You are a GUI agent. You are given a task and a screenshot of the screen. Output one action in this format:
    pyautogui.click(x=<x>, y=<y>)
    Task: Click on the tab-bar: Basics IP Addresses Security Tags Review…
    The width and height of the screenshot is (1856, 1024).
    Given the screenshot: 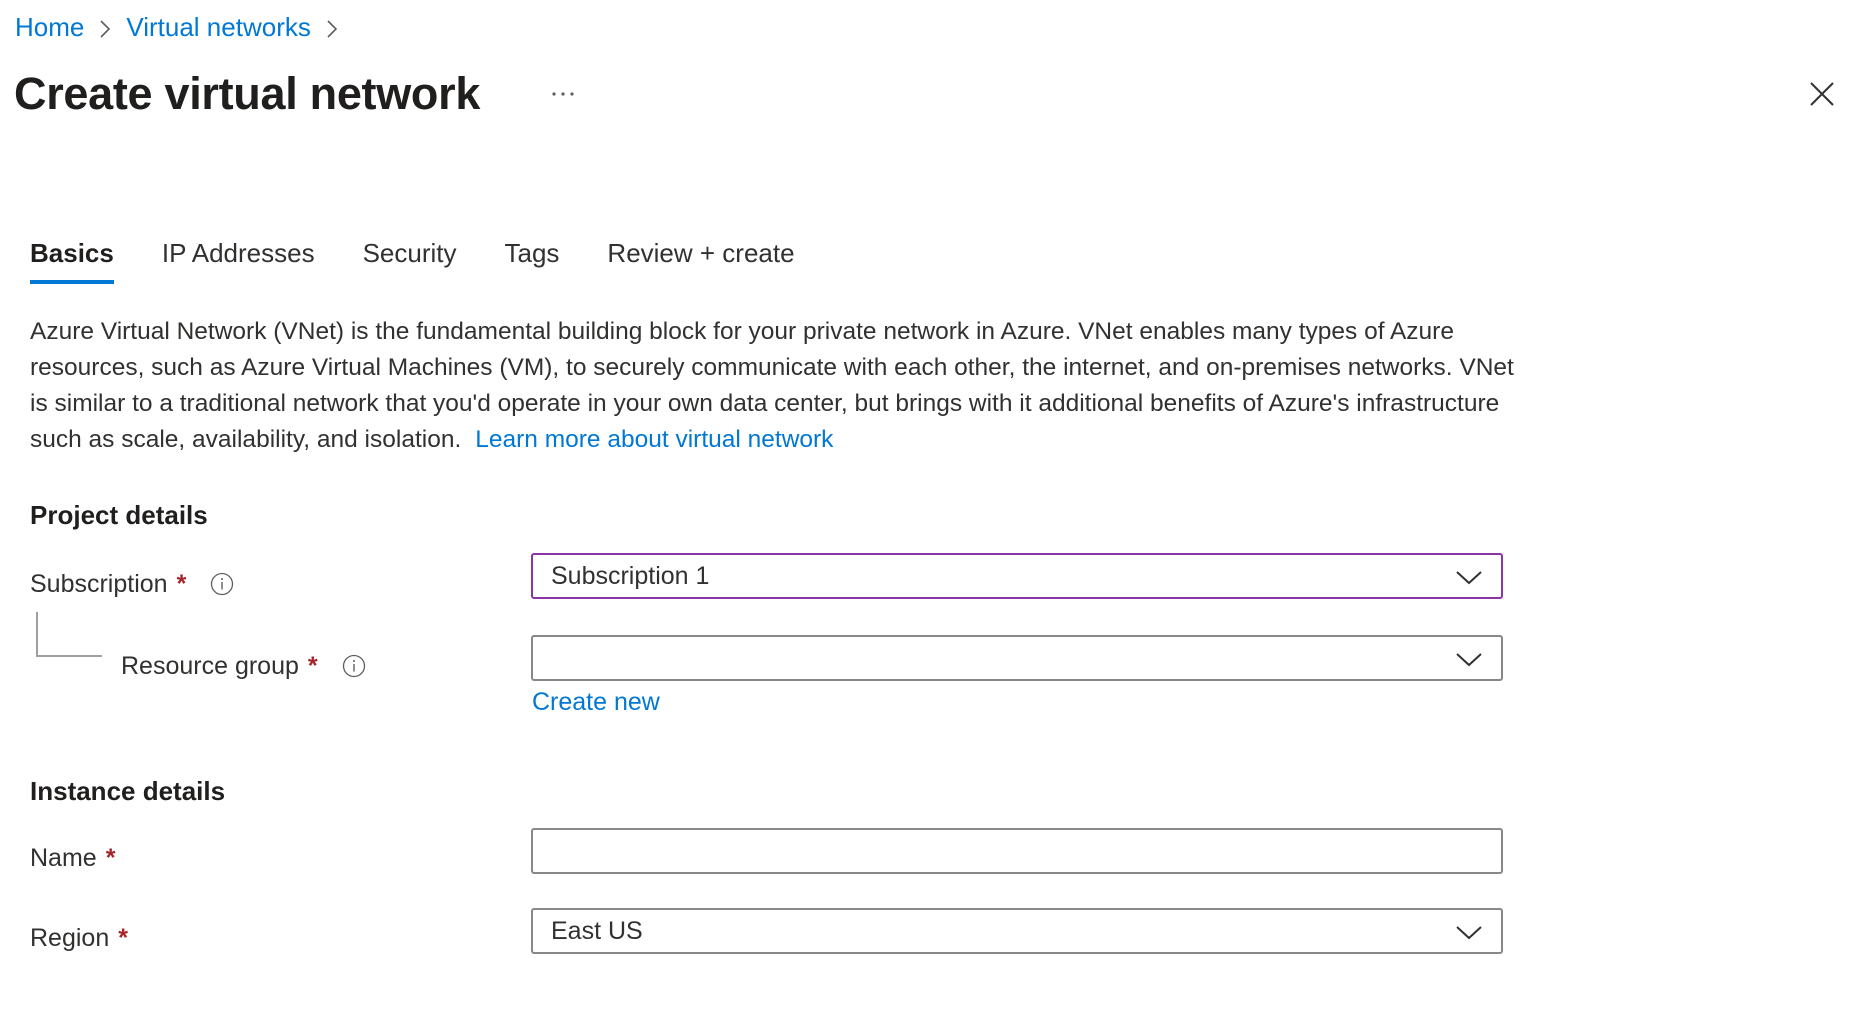 What is the action you would take?
    pyautogui.click(x=436, y=261)
    